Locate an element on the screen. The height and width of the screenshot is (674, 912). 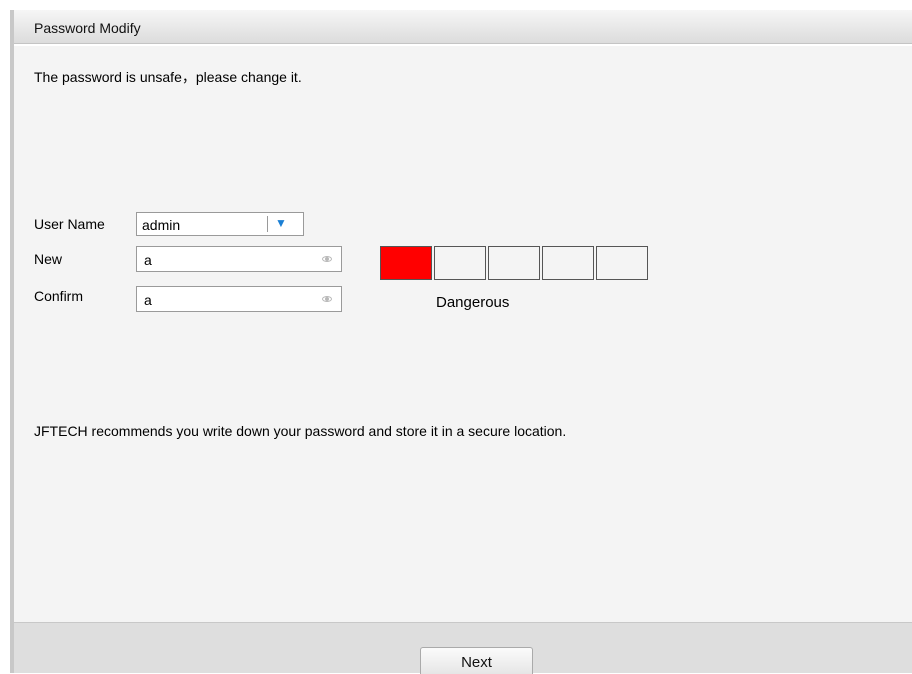
user-name-label: User Name is located at coordinates (69, 224).